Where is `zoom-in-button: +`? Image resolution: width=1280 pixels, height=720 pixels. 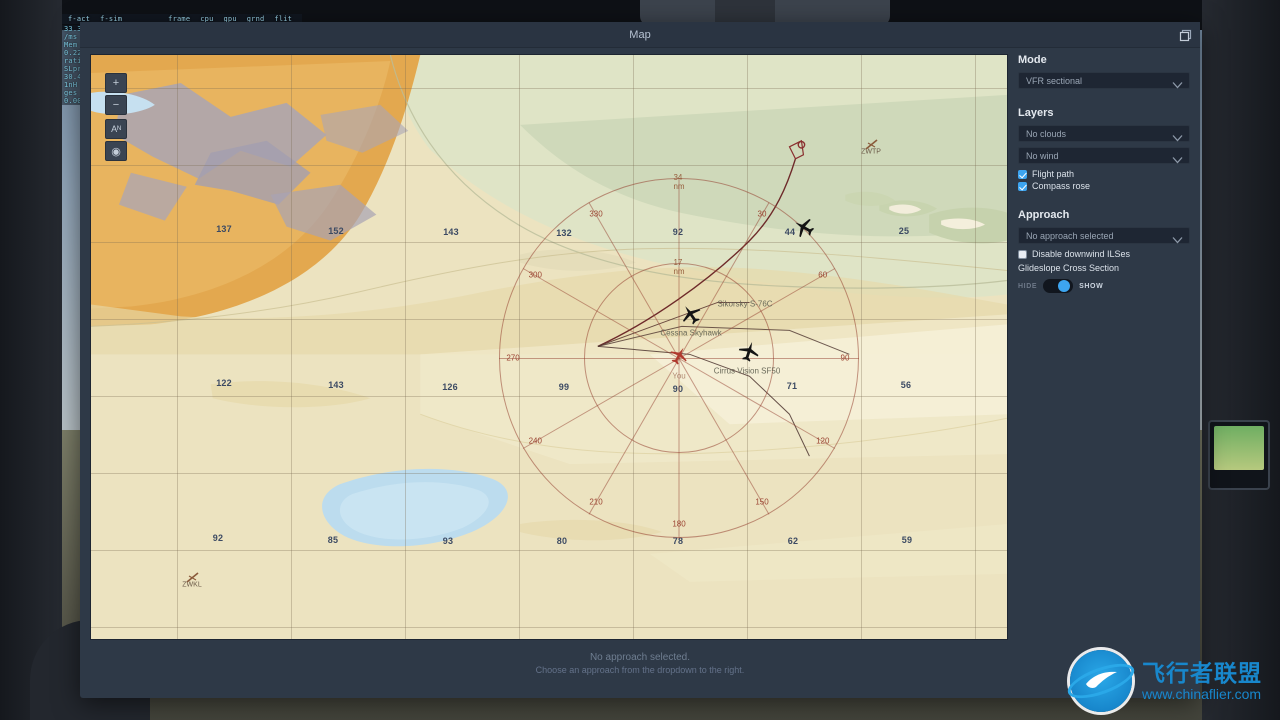
zoom-in-button: + is located at coordinates (116, 83).